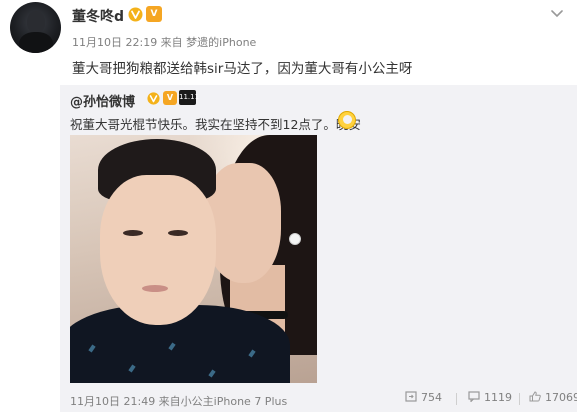 This screenshot has height=412, width=577. I want to click on avatar-body, so click(36, 42).